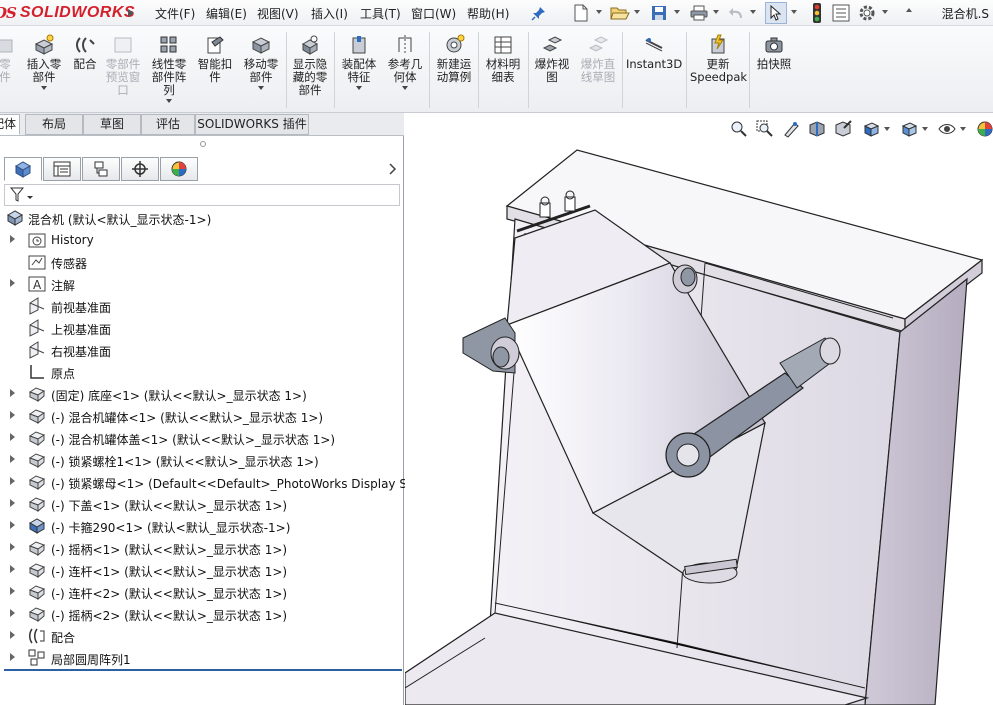 Image resolution: width=993 pixels, height=705 pixels. I want to click on undo-icon, so click(737, 13).